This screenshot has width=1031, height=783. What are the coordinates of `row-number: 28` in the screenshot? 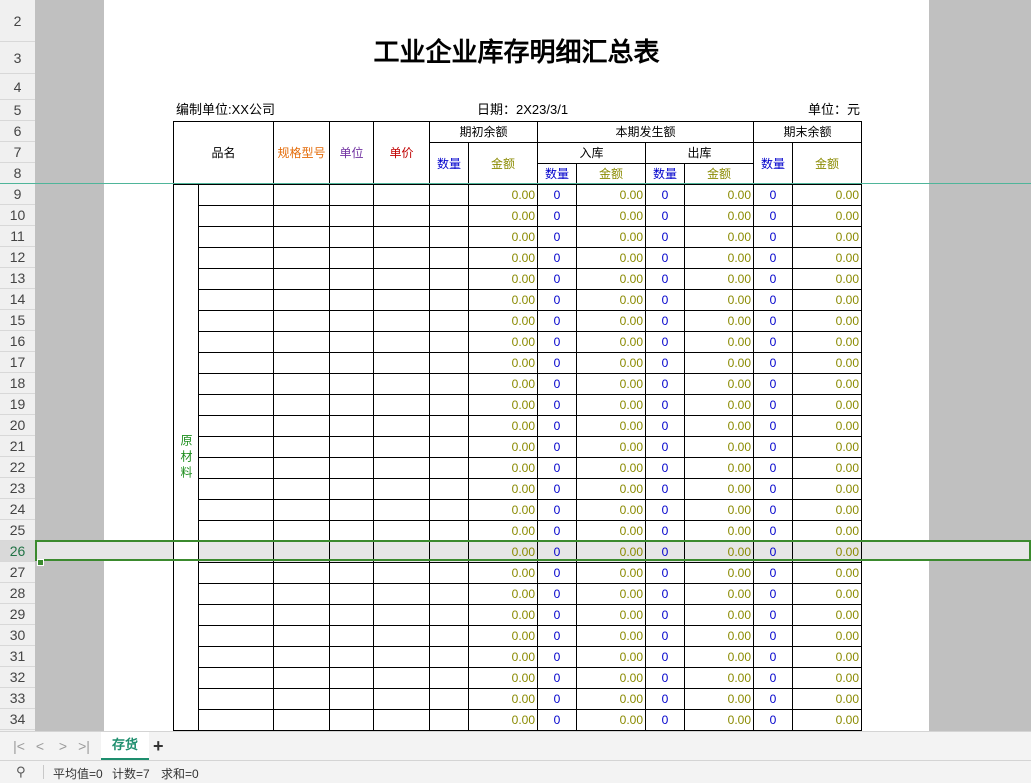 It's located at (17, 593).